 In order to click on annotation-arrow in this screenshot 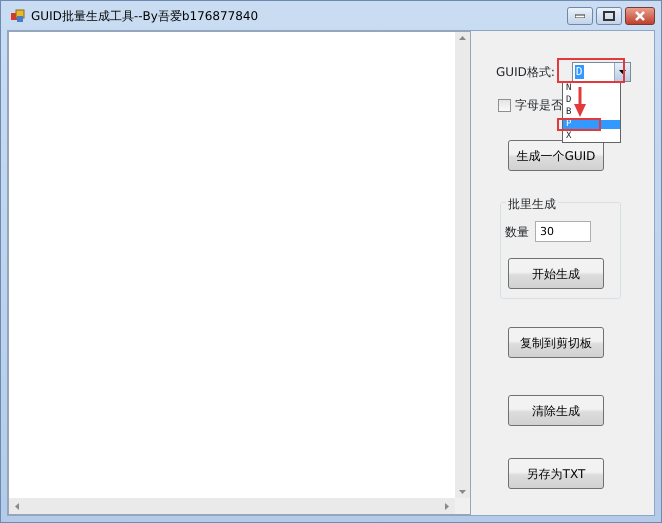, I will do `click(580, 102)`.